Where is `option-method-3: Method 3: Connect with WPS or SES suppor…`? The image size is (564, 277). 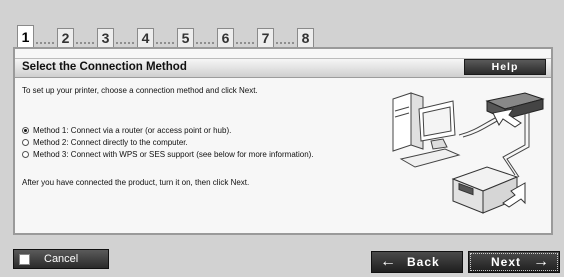 option-method-3: Method 3: Connect with WPS or SES suppor… is located at coordinates (168, 154).